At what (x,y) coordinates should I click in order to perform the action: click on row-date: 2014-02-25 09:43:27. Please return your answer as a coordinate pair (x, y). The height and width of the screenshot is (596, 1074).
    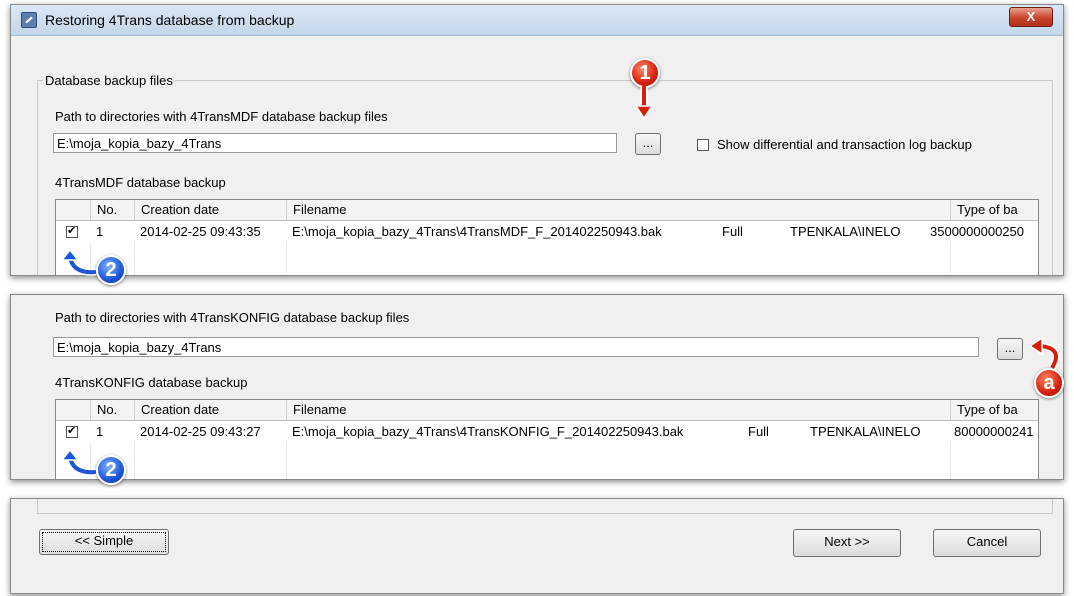
    Looking at the image, I should click on (200, 431).